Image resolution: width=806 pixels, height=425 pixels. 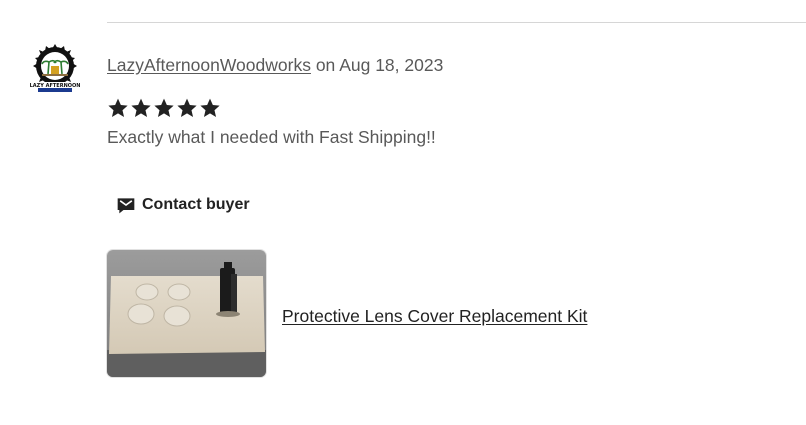 I want to click on mail-icon, so click(x=126, y=206).